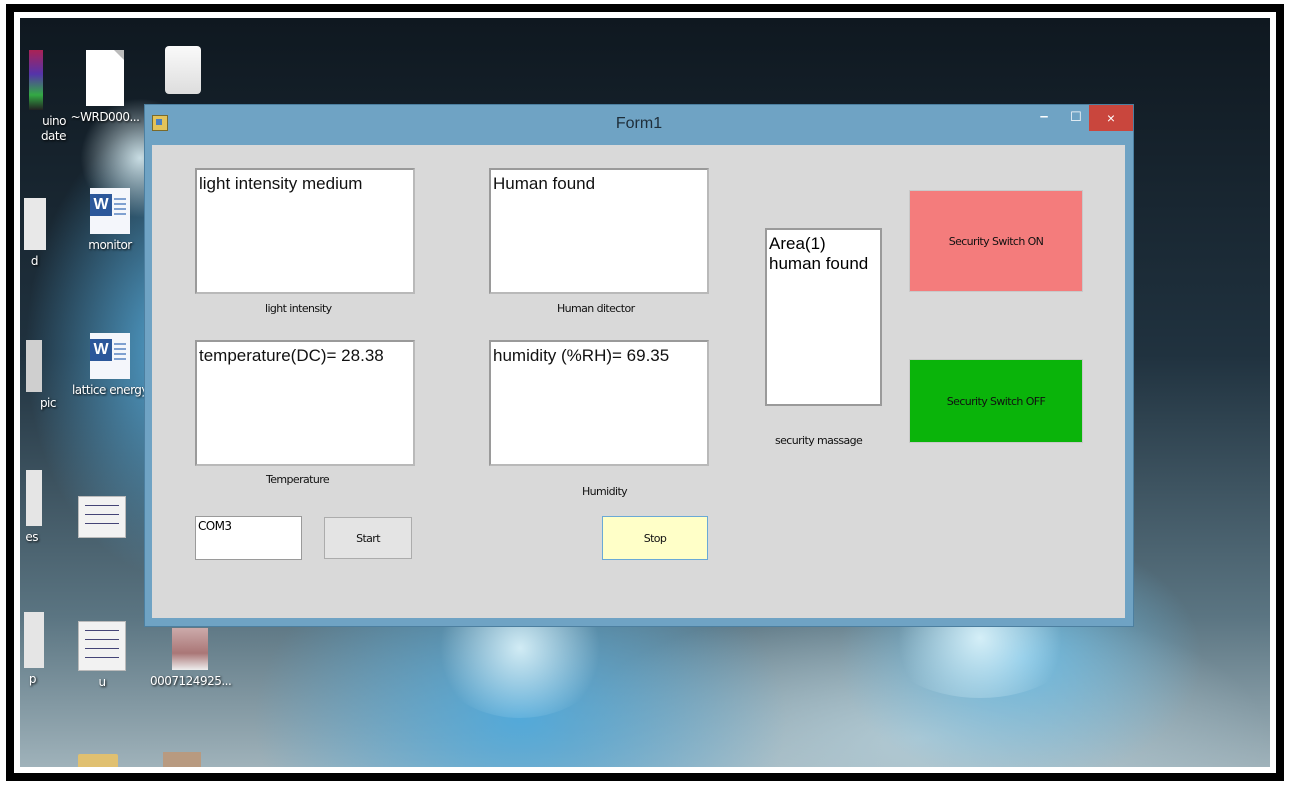 The image size is (1290, 785). I want to click on window-titlebar: Form1 – ☐ ×, so click(639, 125).